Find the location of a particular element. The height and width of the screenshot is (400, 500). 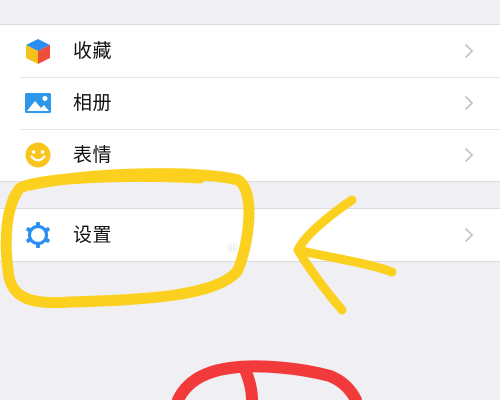

menu-item-favorites: 收藏 is located at coordinates (250, 51).